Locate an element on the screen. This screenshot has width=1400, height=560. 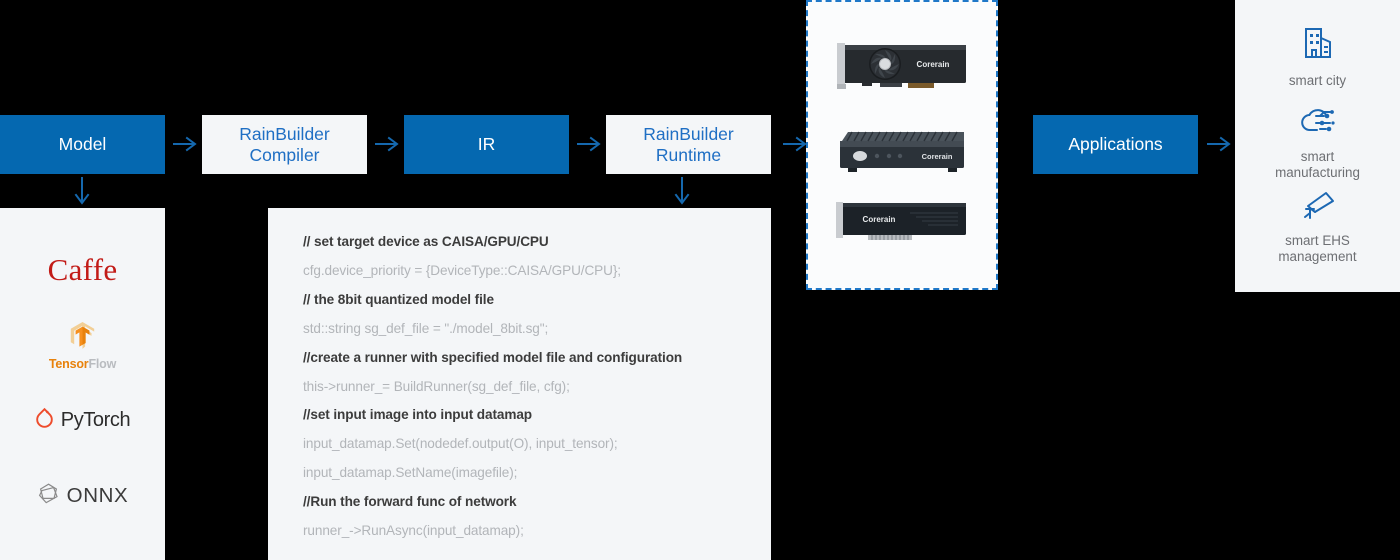
framework-item-pytorch: PyTorch is located at coordinates (82, 420).